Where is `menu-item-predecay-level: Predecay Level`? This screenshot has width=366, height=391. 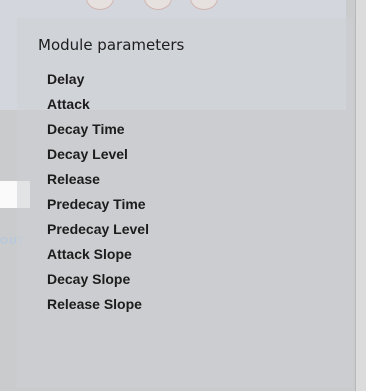
menu-item-predecay-level: Predecay Level is located at coordinates (98, 229).